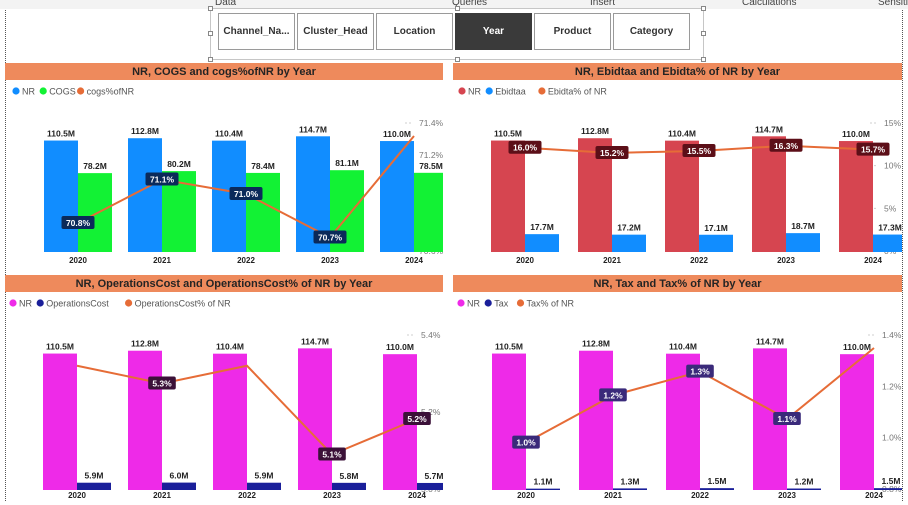 The width and height of the screenshot is (908, 505). What do you see at coordinates (572, 31) in the screenshot?
I see `slicer-button-product: Product` at bounding box center [572, 31].